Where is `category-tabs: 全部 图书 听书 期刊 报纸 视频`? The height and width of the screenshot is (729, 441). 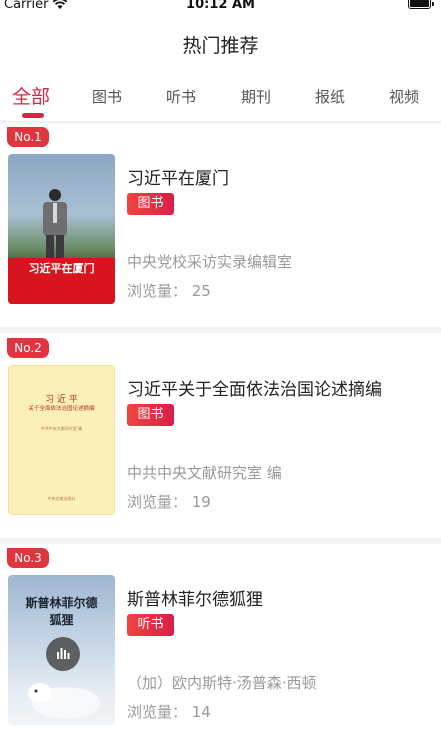
category-tabs: 全部 图书 听书 期刊 报纸 视频 is located at coordinates (220, 100).